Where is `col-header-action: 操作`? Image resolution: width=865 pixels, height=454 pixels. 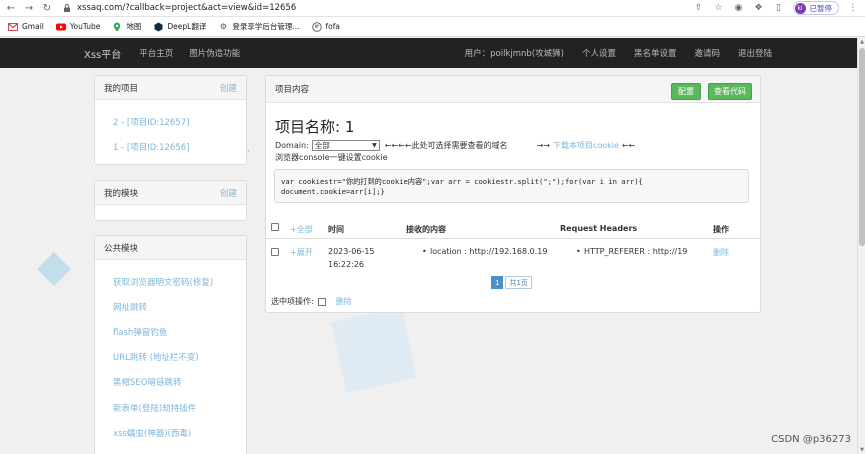
col-header-action: 操作 is located at coordinates (721, 229).